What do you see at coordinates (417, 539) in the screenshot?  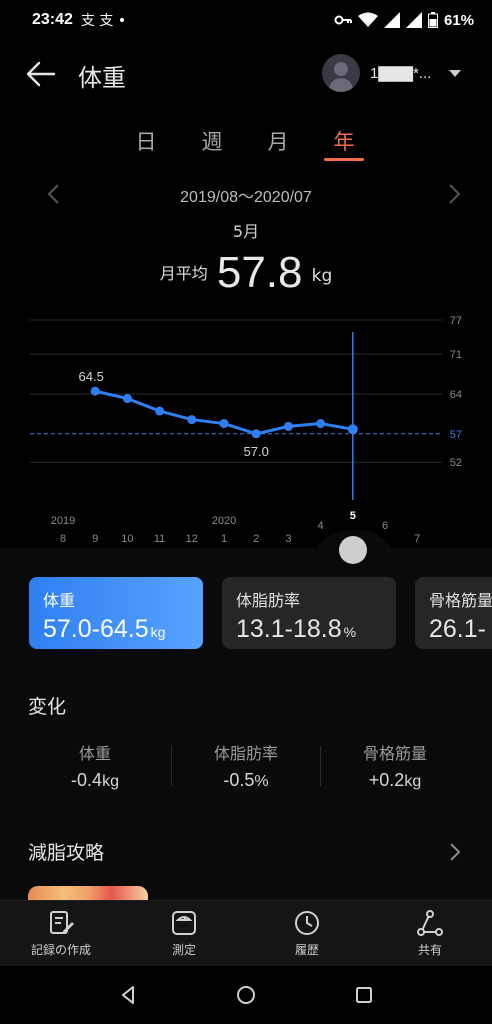 I see `x-tick-label: 7` at bounding box center [417, 539].